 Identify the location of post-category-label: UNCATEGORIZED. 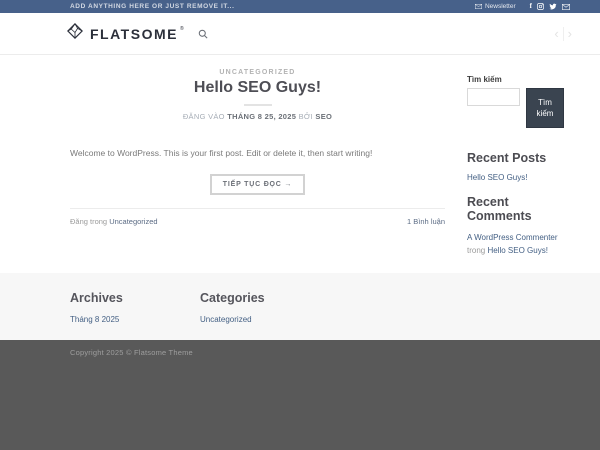
(257, 72).